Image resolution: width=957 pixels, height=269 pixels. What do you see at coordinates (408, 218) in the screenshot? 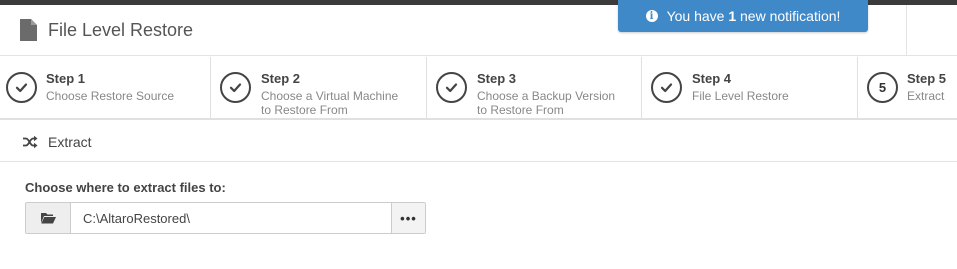
I see `browse-button: •••` at bounding box center [408, 218].